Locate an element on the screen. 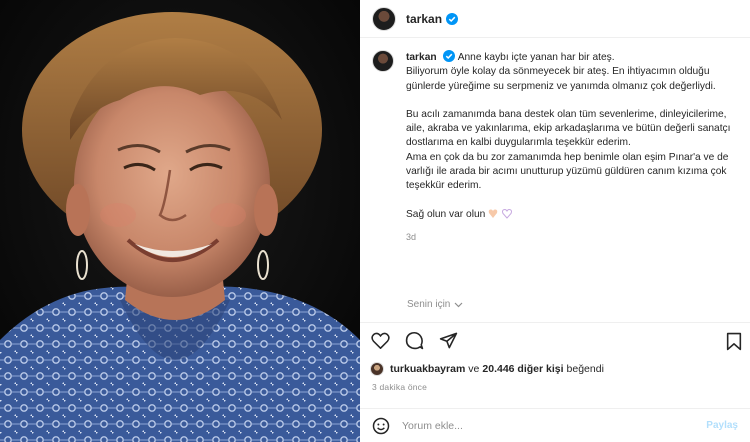  likes-others-count: 20.446 diğer kişi is located at coordinates (522, 369).